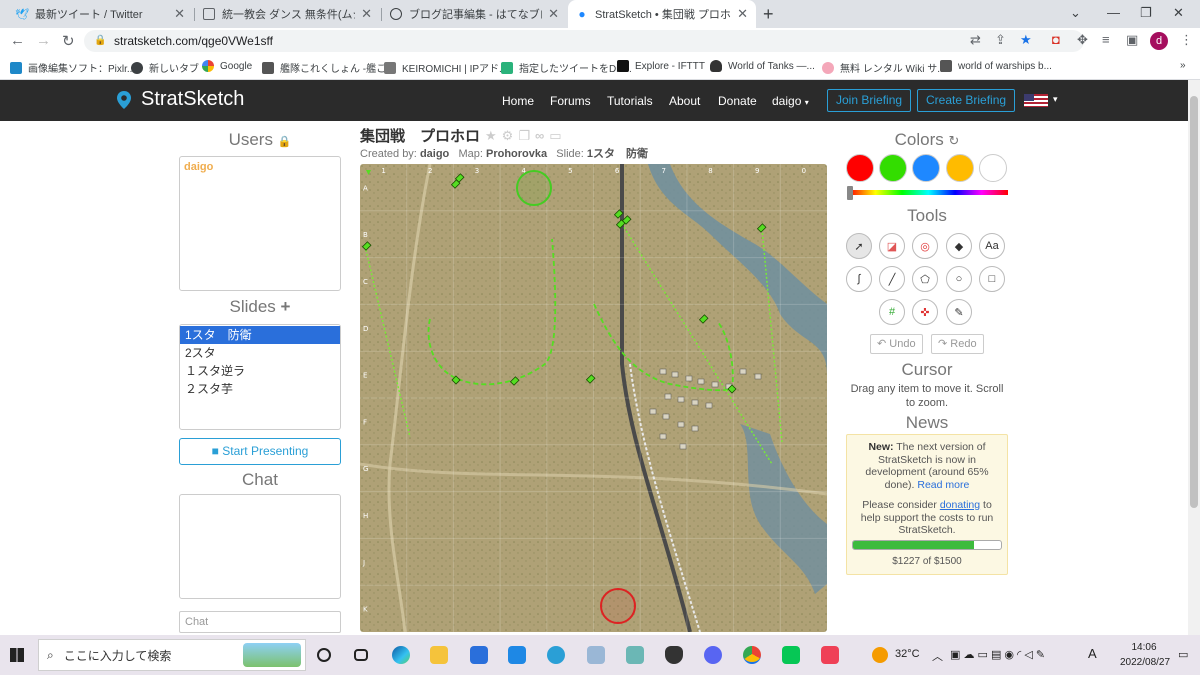 The height and width of the screenshot is (675, 1200). I want to click on ruler-tool-icon: ✎, so click(959, 312).